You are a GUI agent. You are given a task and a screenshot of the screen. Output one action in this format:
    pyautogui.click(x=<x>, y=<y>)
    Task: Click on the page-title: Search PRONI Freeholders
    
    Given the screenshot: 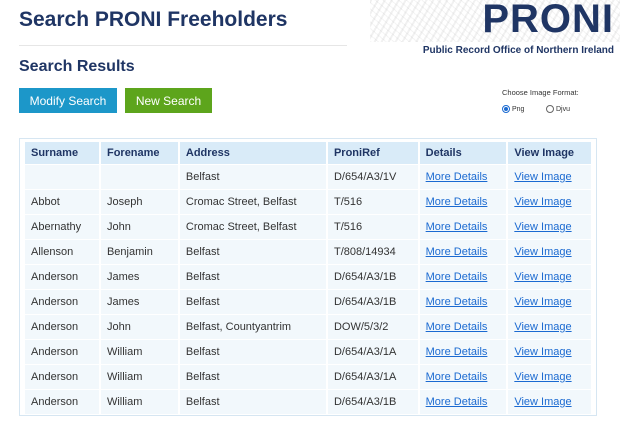 What is the action you would take?
    pyautogui.click(x=153, y=19)
    